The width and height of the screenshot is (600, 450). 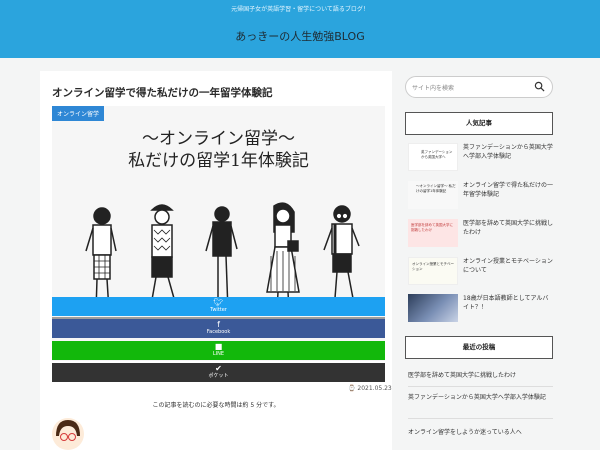 I want to click on pocket-icon: ✔, so click(x=218, y=368).